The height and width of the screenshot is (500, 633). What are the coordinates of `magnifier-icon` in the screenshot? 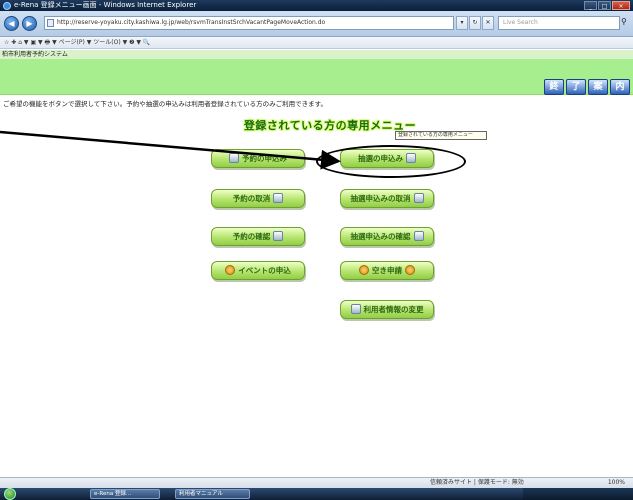 It's located at (278, 198).